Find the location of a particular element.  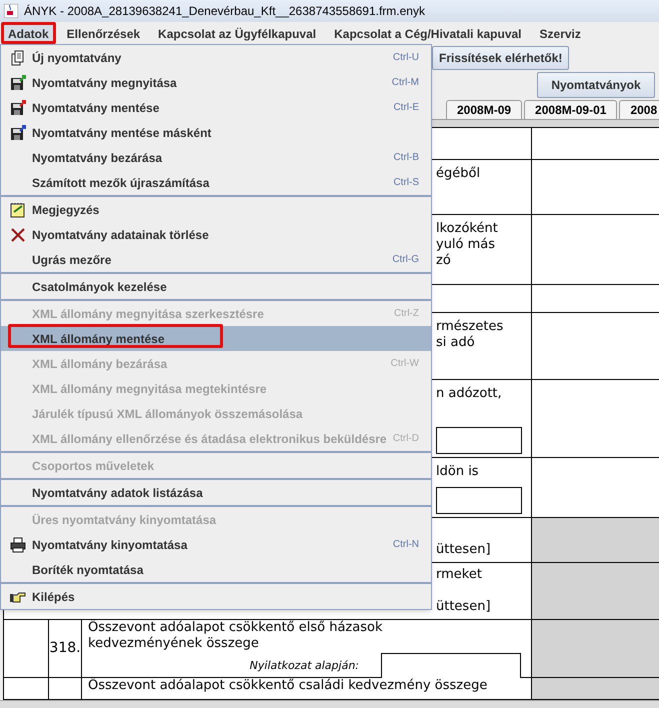

menu-bar-item: Kapcsolat az Ügyfélkapuval is located at coordinates (237, 33).